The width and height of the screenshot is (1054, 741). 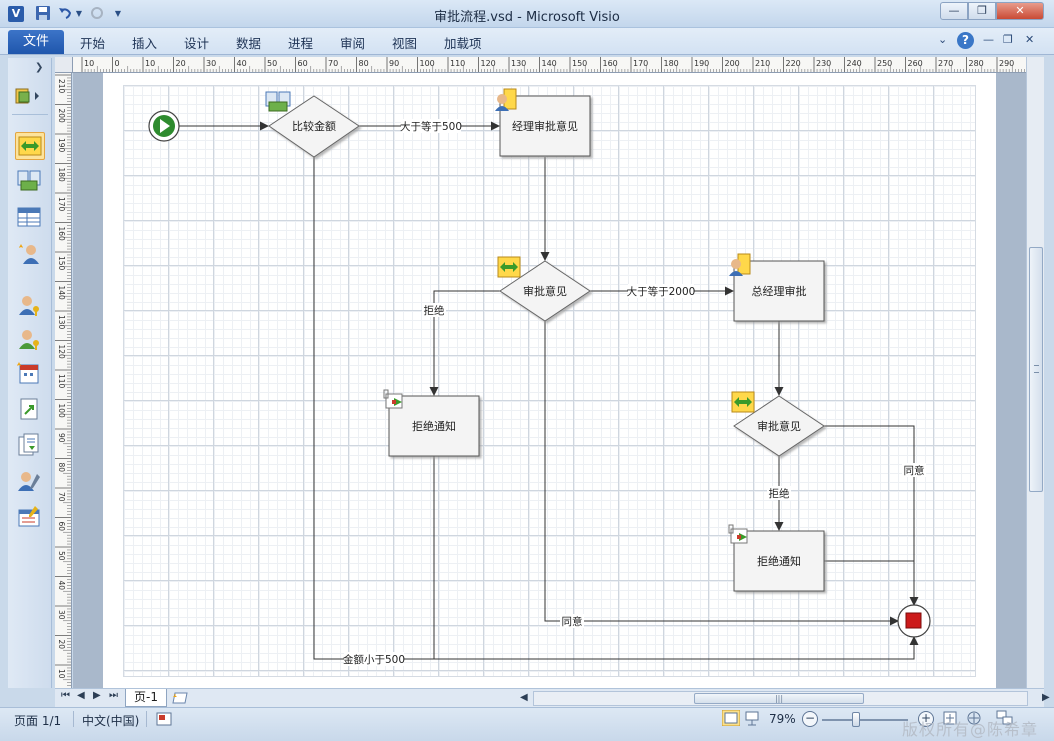 I want to click on copyright-watermark: 版权所有@陈希章, so click(x=970, y=729).